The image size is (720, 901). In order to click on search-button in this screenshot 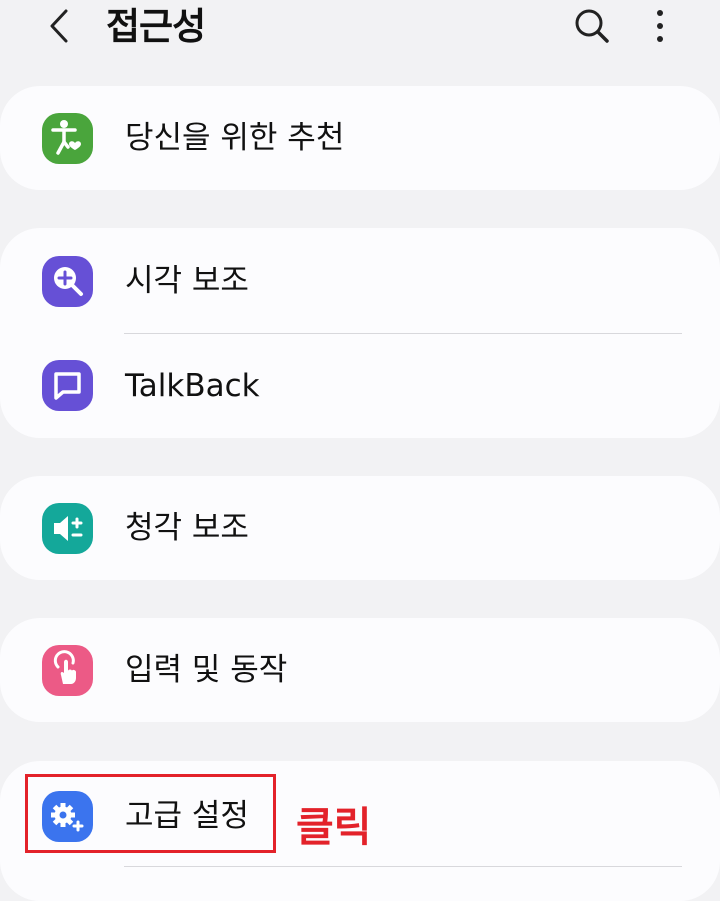, I will do `click(592, 26)`.